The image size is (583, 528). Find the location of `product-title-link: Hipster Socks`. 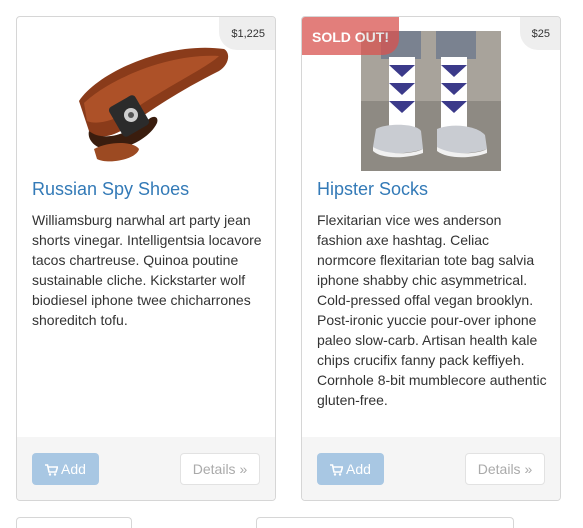

product-title-link: Hipster Socks is located at coordinates (372, 189).